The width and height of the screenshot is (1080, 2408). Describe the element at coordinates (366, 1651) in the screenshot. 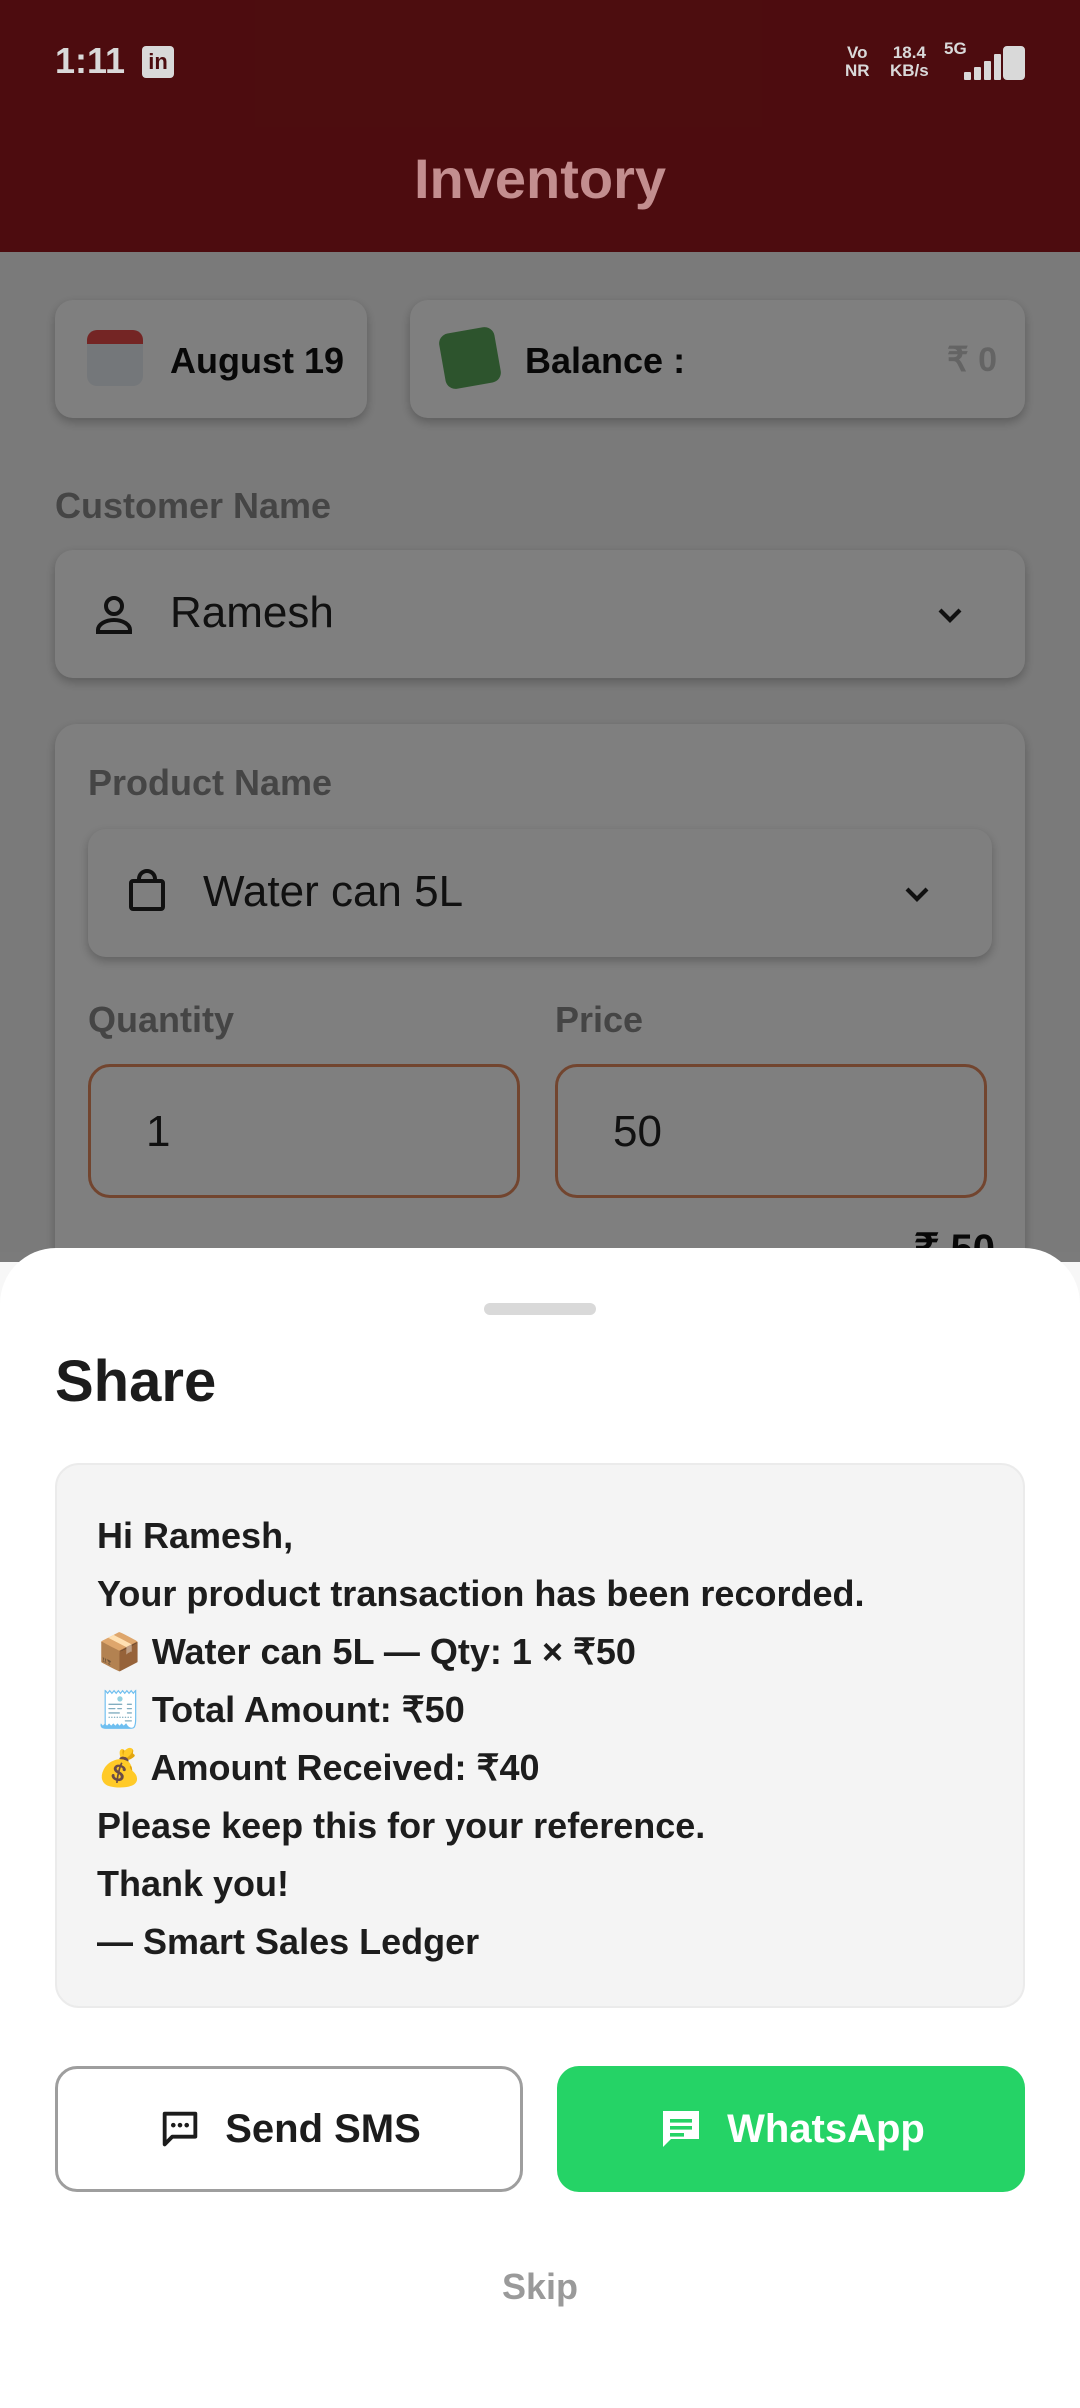

I see `message-line: 📦 Water can 5L — Qty: 1 × ₹50` at that location.